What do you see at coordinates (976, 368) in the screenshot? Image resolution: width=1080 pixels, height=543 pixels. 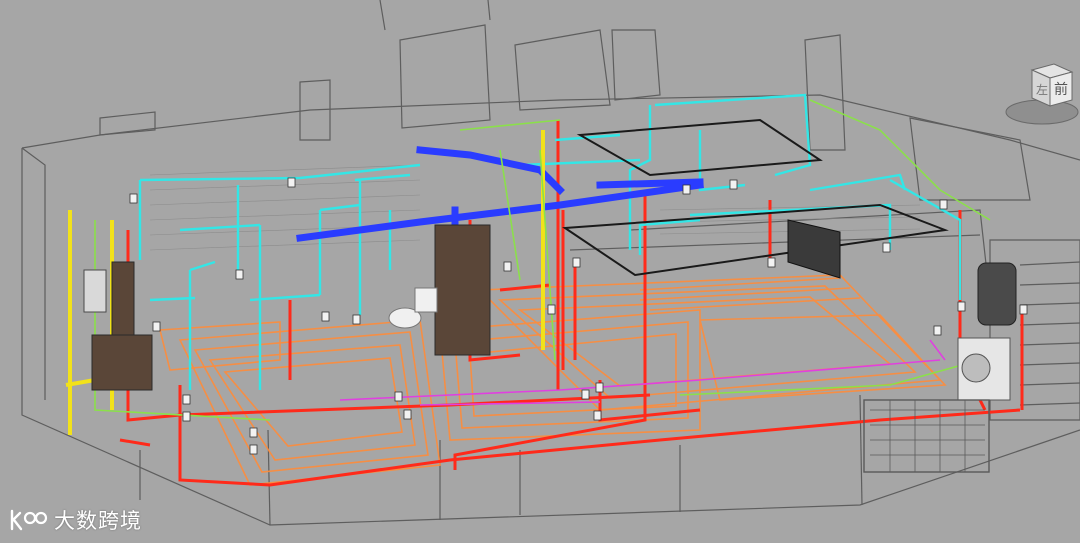 I see `washing-machine-door` at bounding box center [976, 368].